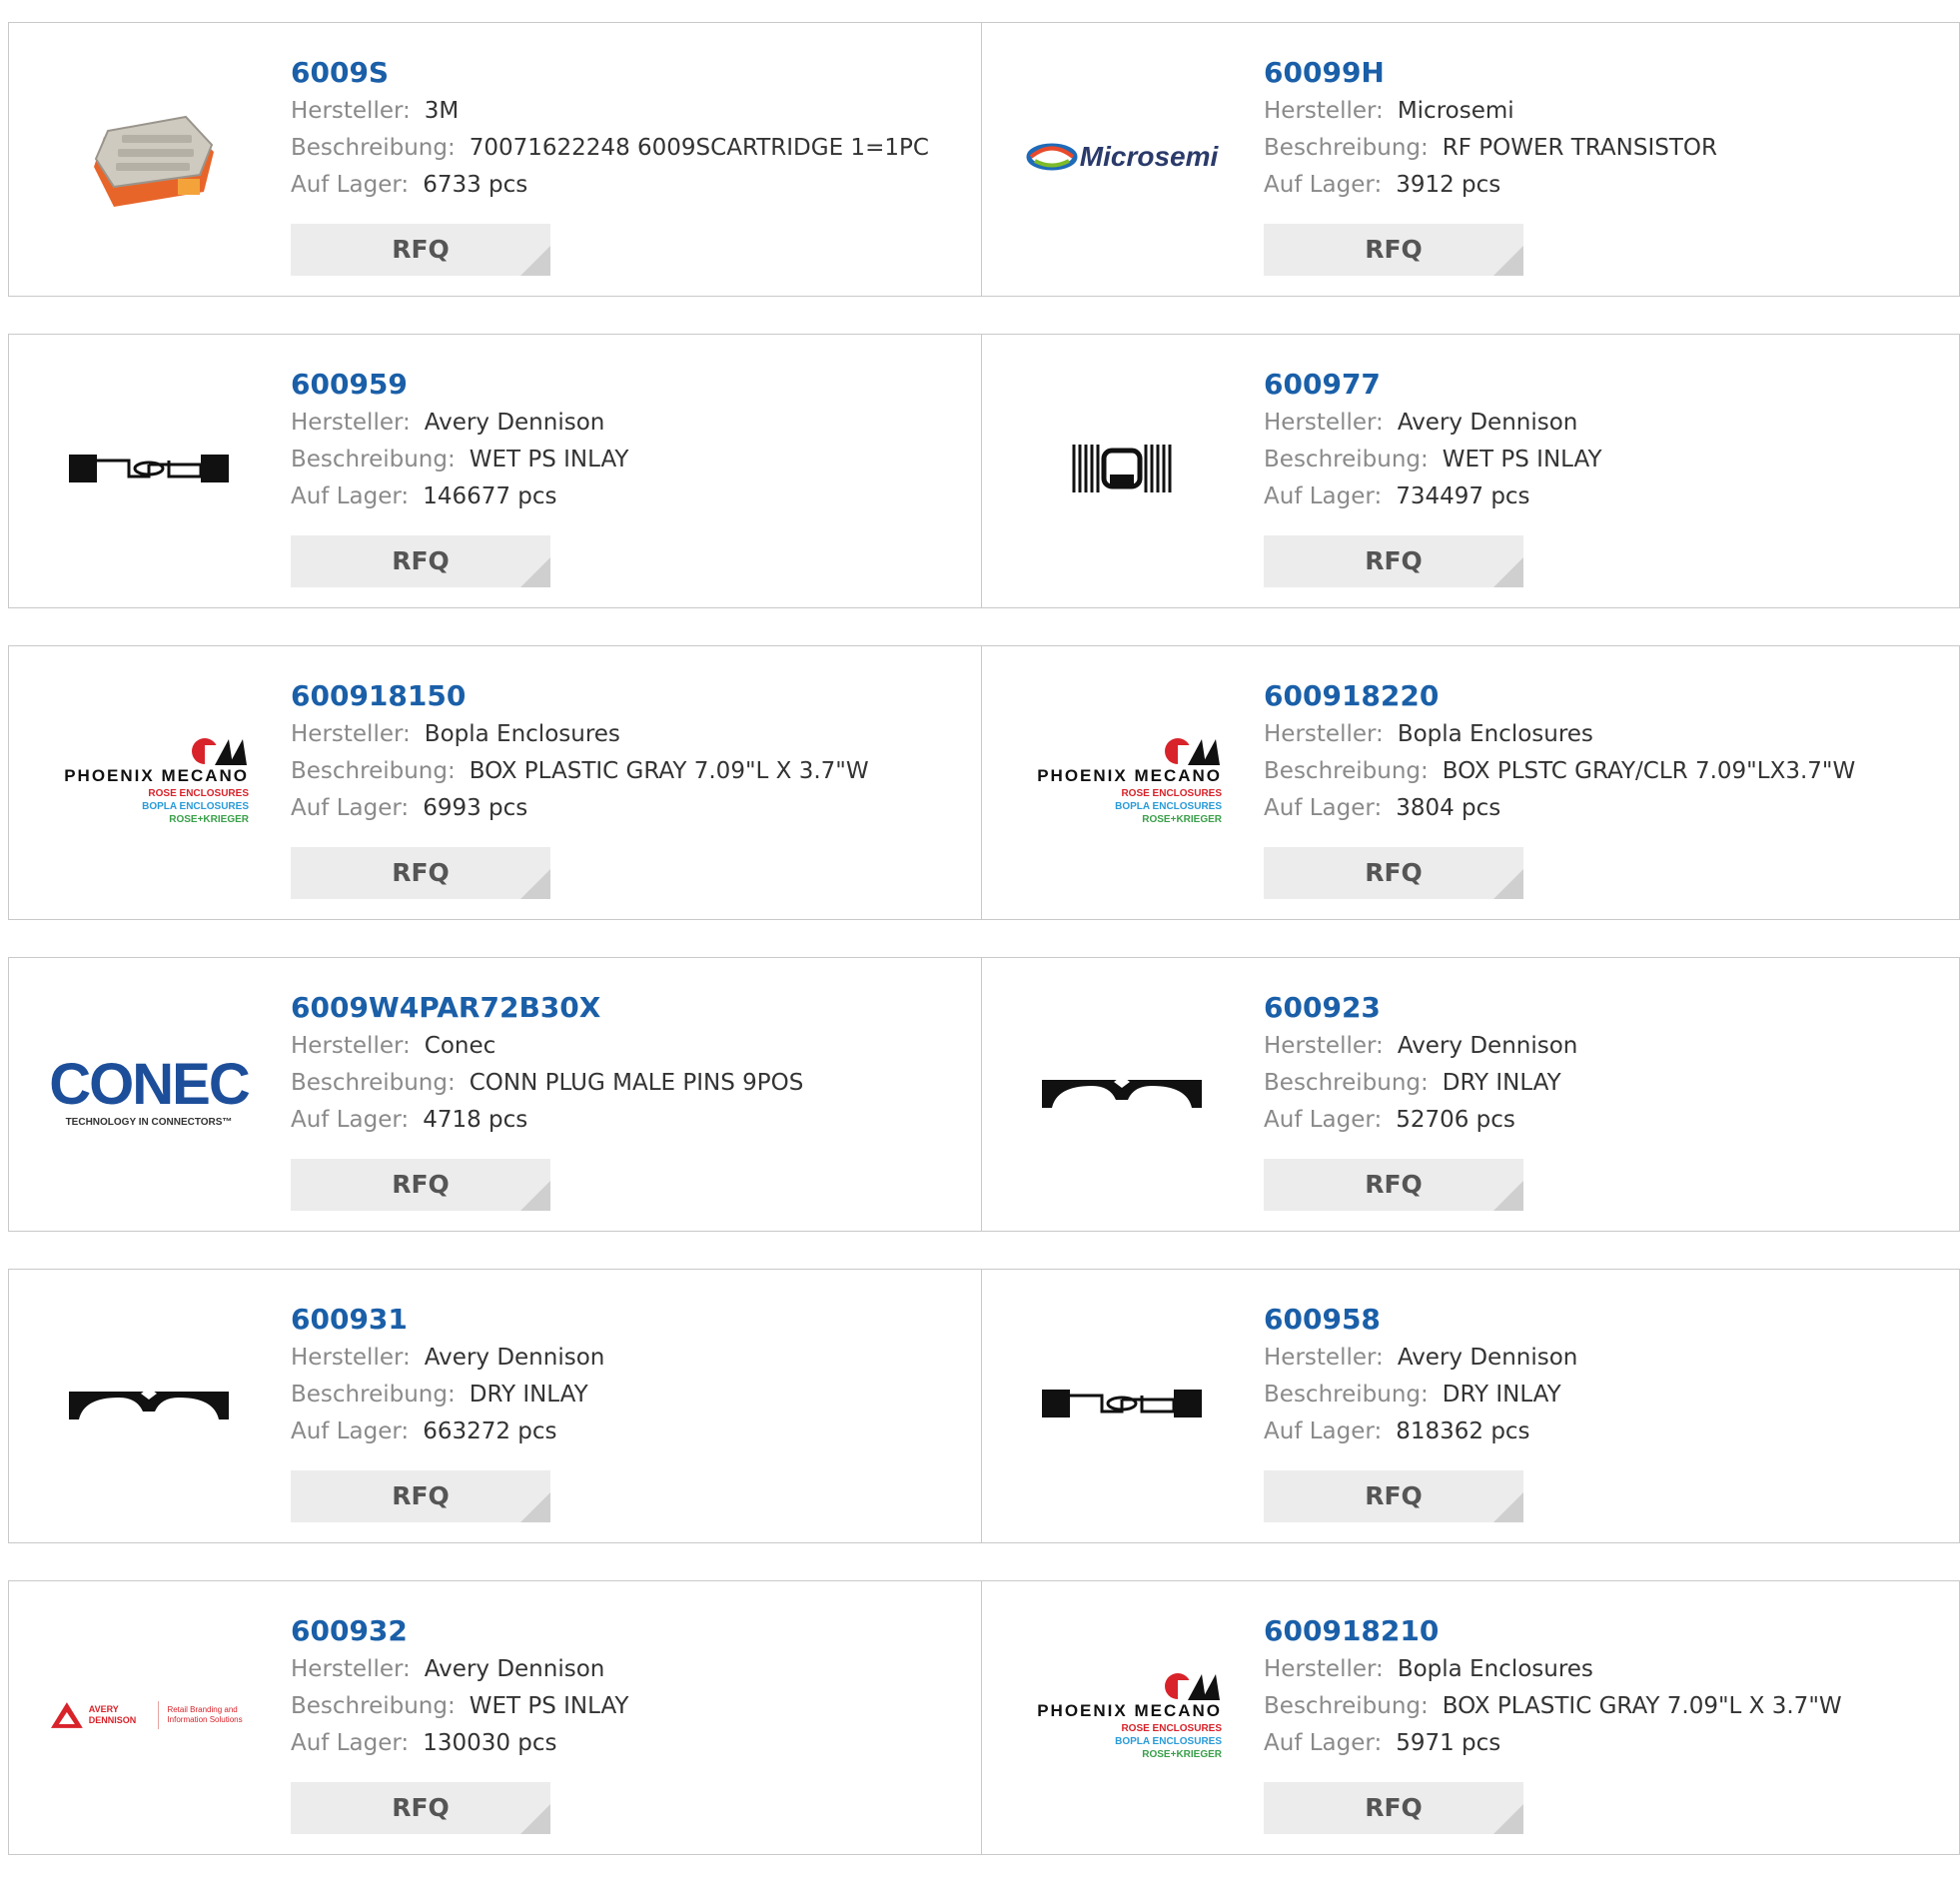  Describe the element at coordinates (112, 1714) in the screenshot. I see `avery-dennison-wordmark: AVERY DENNISON` at that location.